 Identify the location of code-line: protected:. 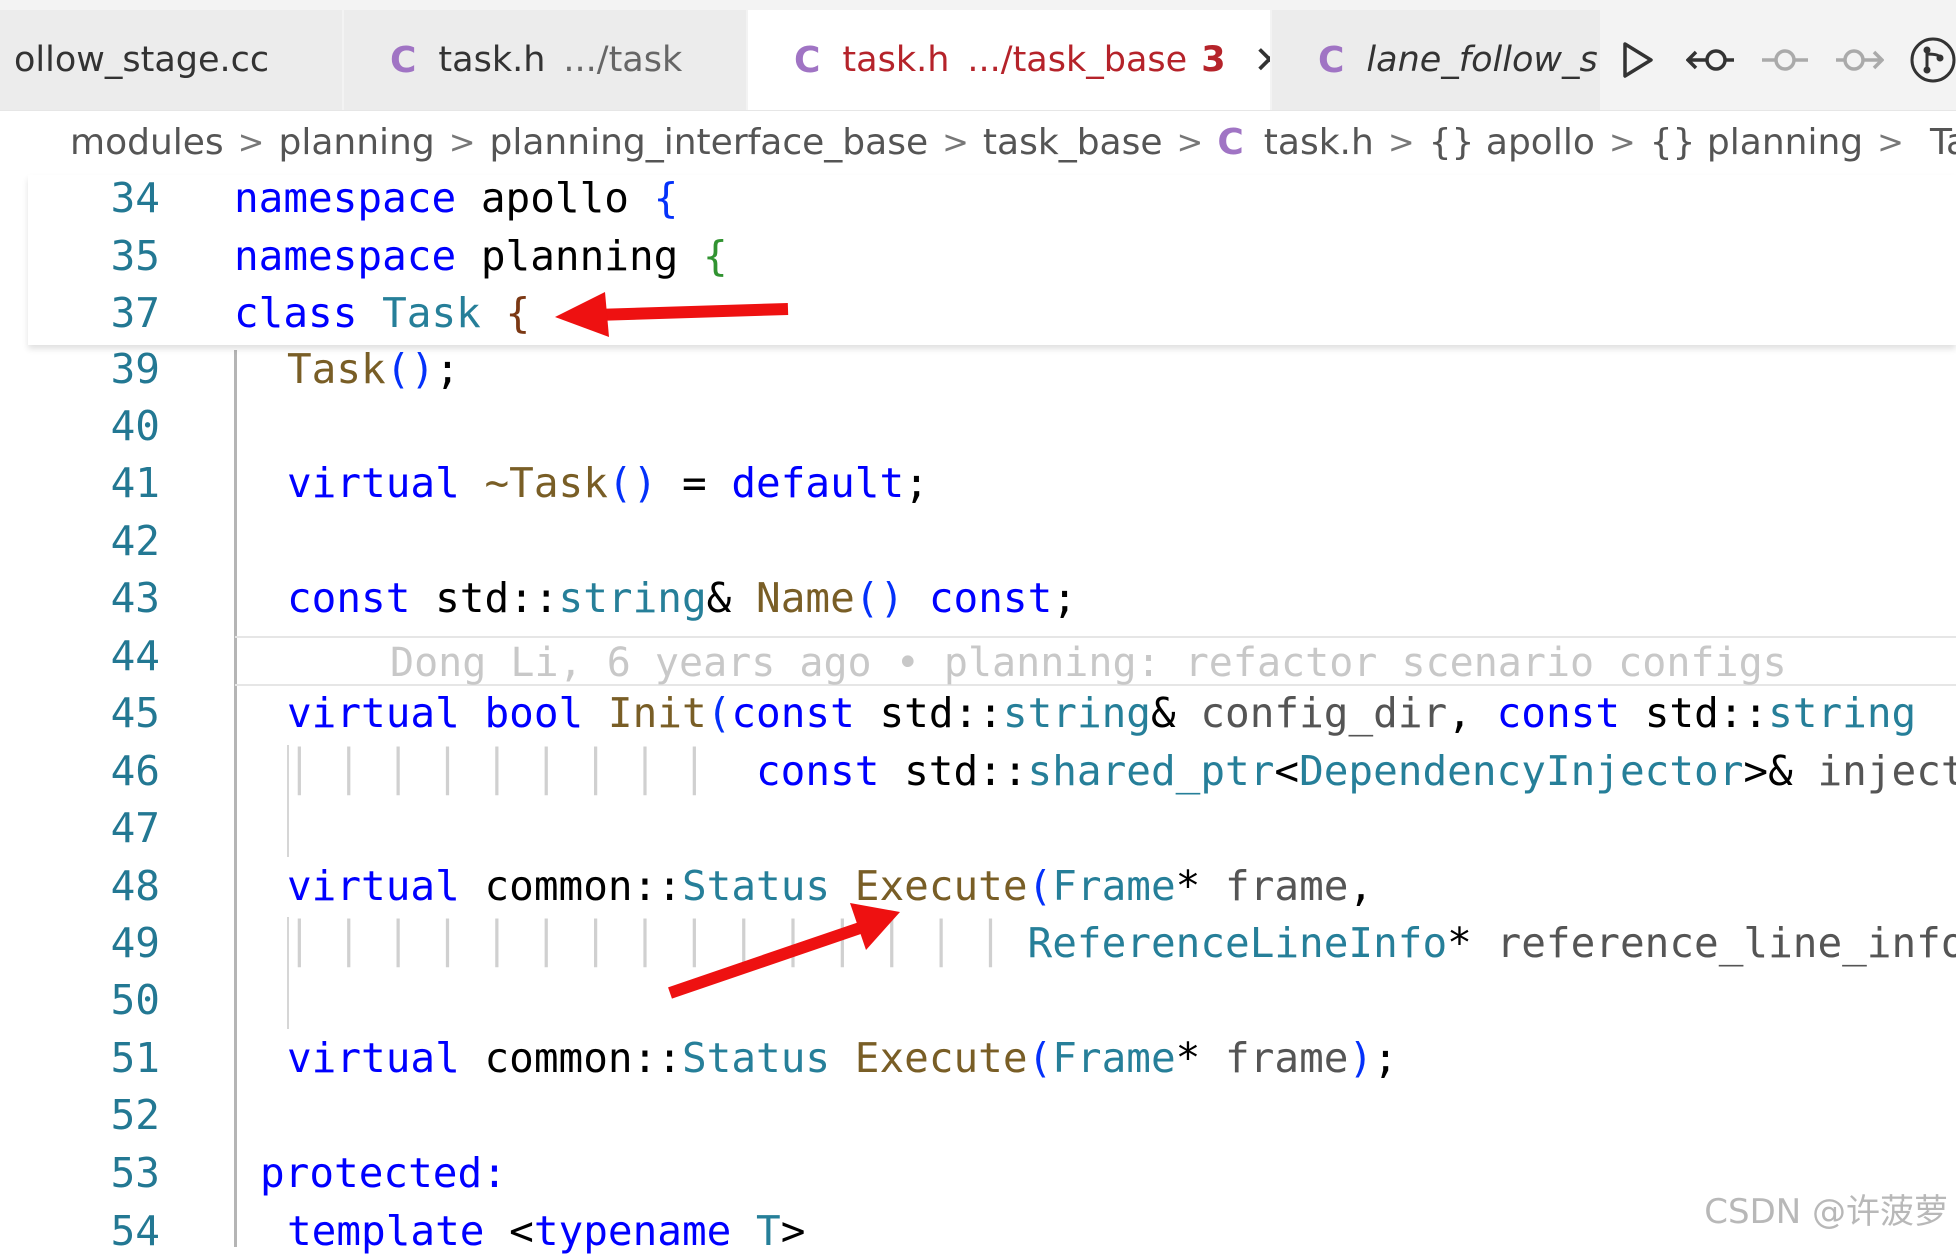
(383, 1173).